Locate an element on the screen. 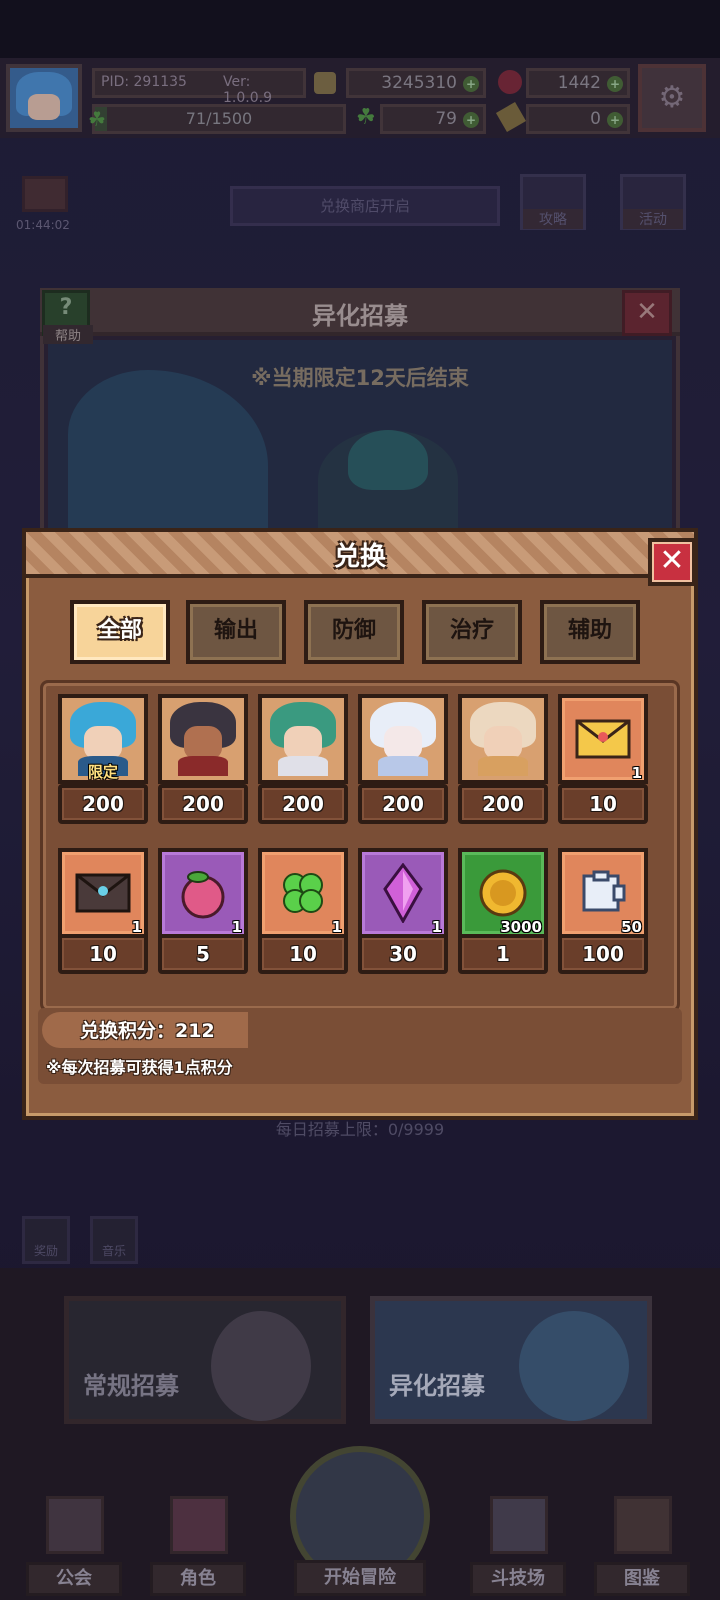 The width and height of the screenshot is (720, 1600). tab-all: 全部 is located at coordinates (120, 632).